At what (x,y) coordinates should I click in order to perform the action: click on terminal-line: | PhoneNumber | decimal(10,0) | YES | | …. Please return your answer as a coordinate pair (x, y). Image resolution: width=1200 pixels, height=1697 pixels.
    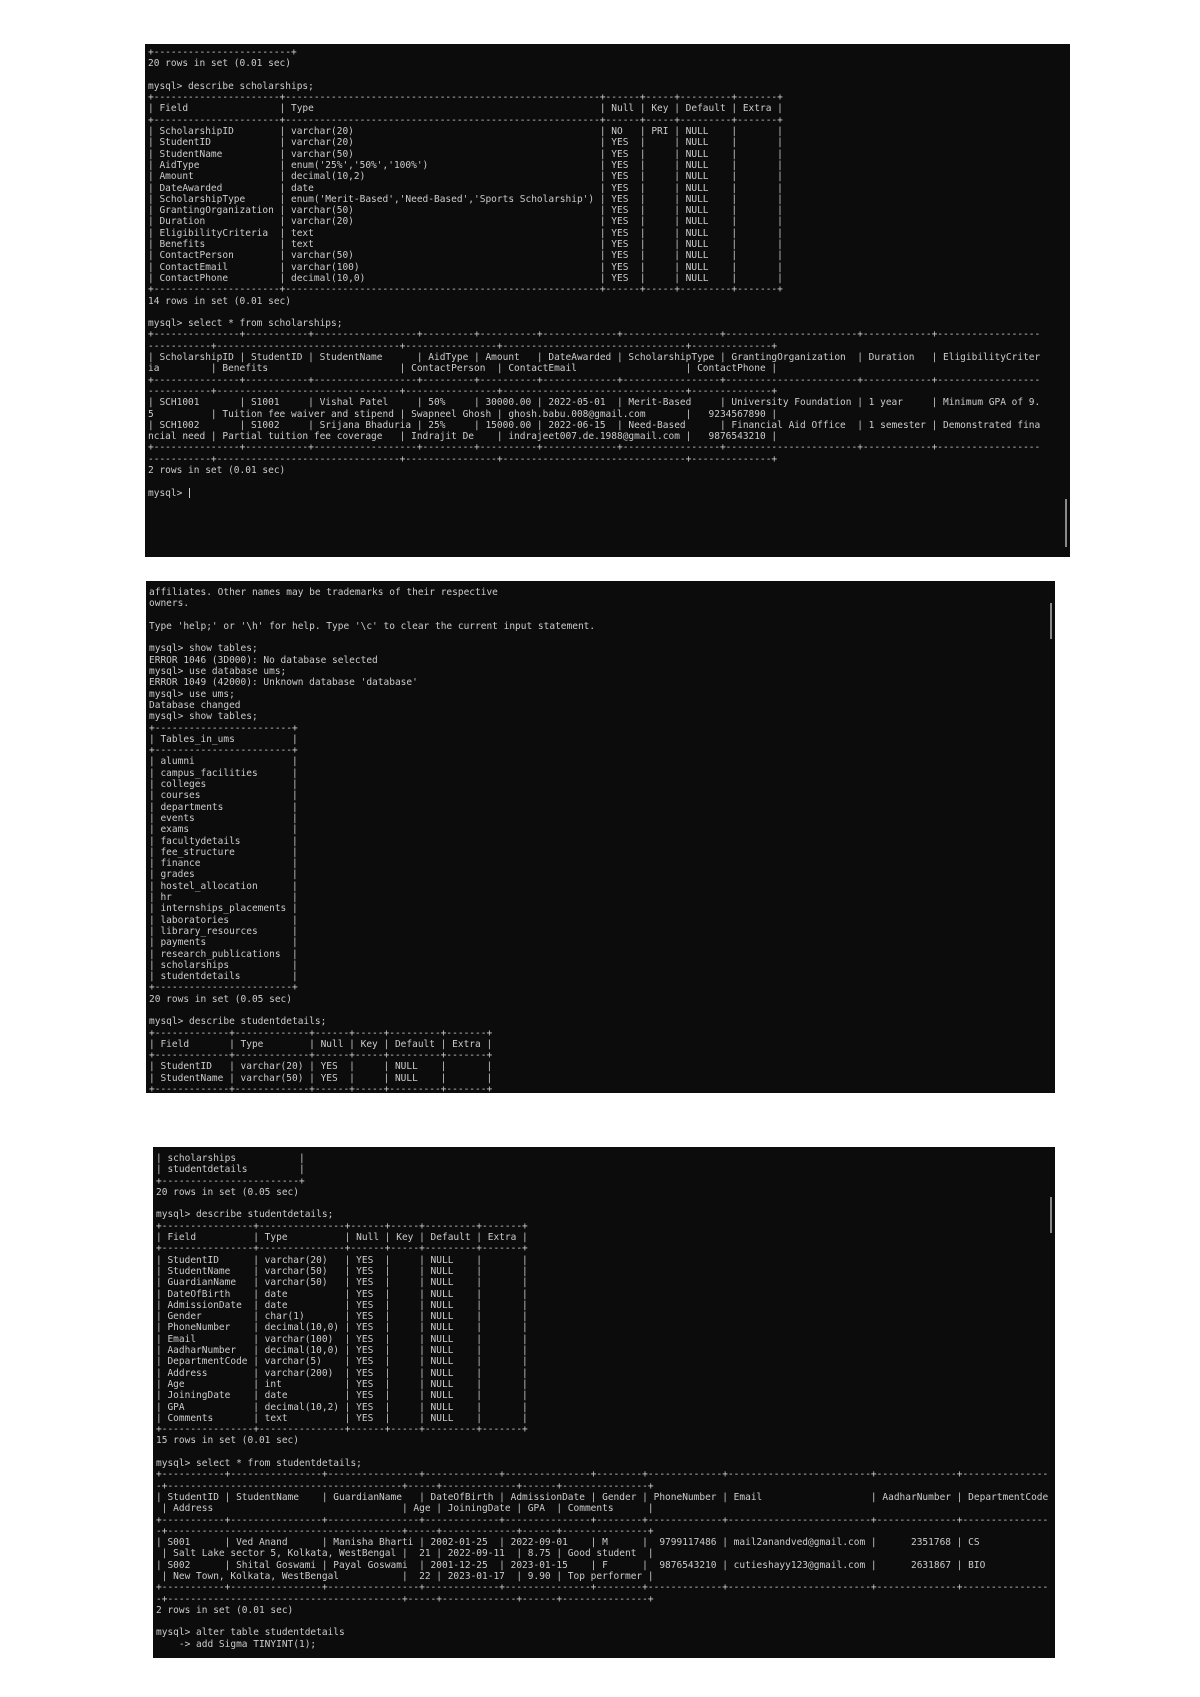
    Looking at the image, I should click on (342, 1328).